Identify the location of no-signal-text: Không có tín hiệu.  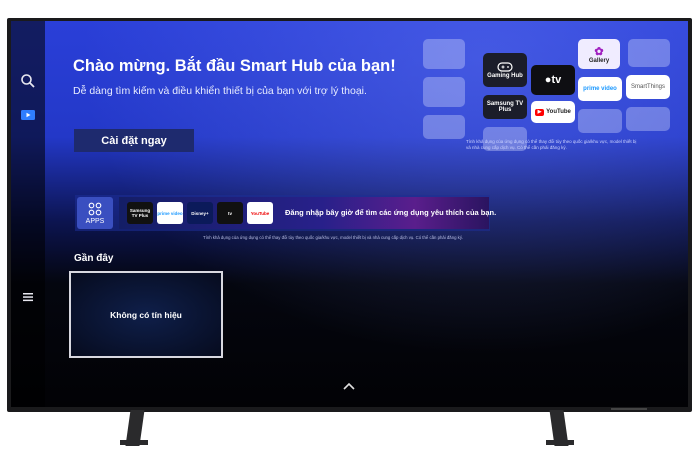
(146, 314).